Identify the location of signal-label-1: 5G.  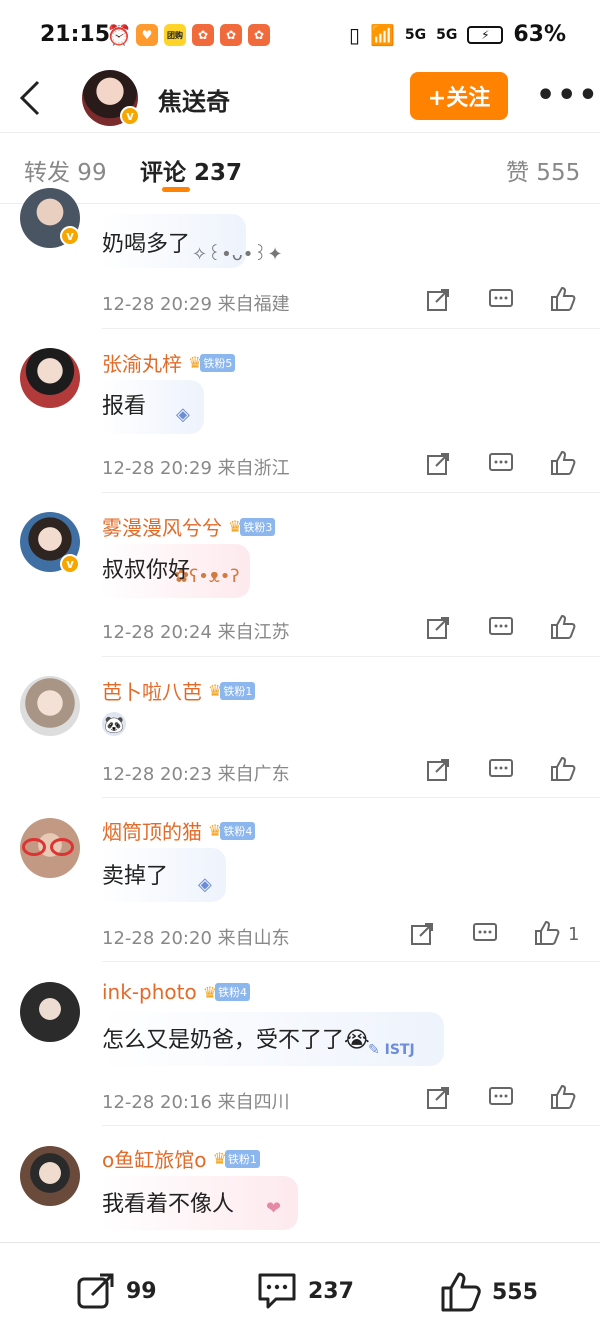
(415, 34).